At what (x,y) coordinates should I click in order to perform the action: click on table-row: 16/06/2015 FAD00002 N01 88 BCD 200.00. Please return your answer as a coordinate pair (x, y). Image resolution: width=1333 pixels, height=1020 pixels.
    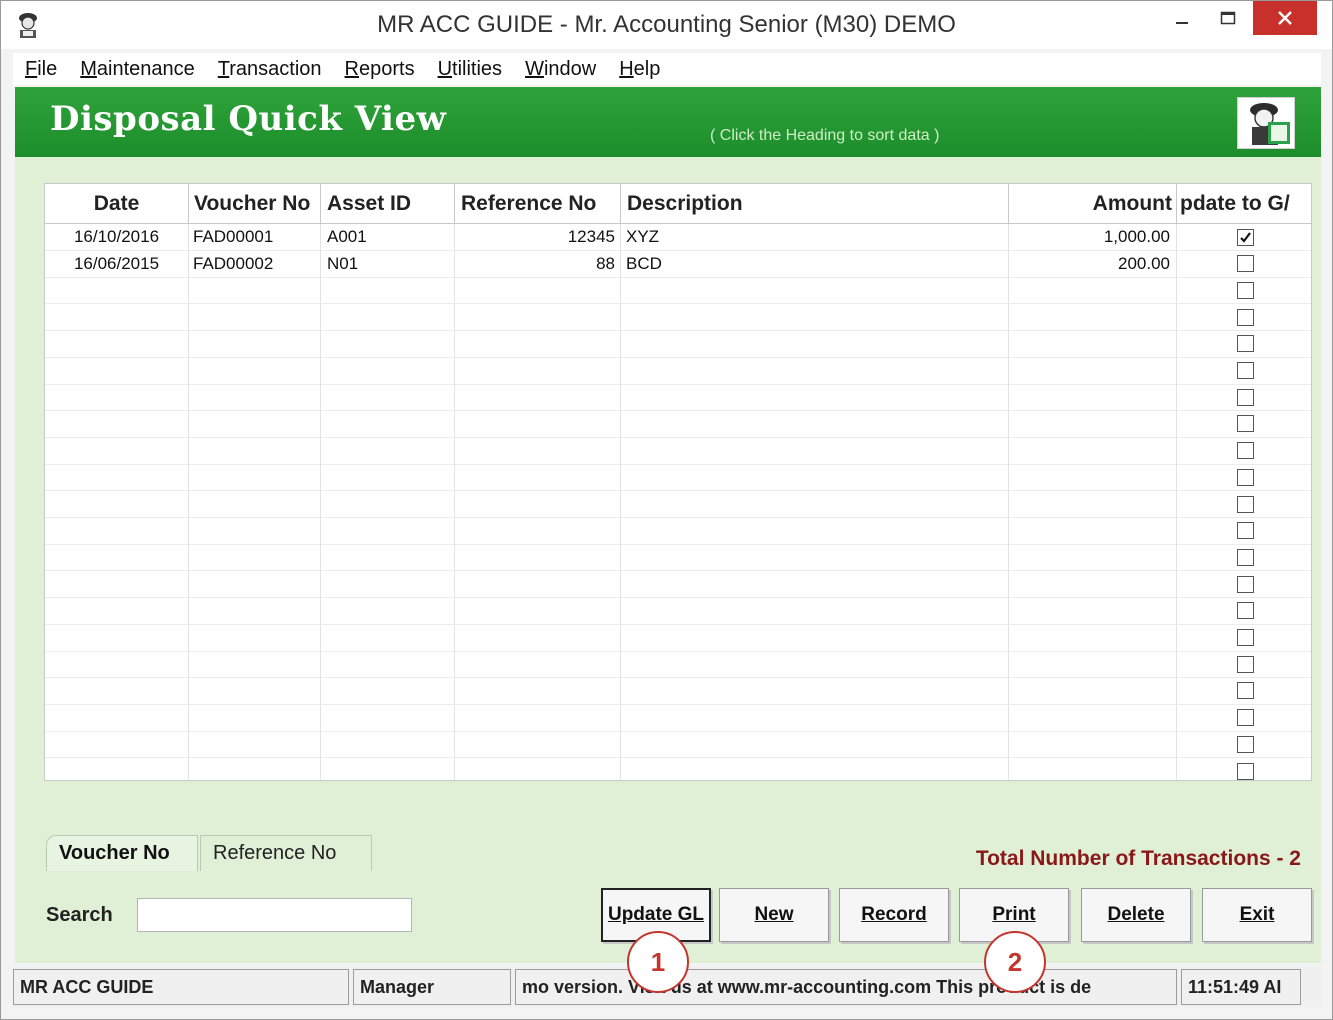
    Looking at the image, I should click on (678, 264).